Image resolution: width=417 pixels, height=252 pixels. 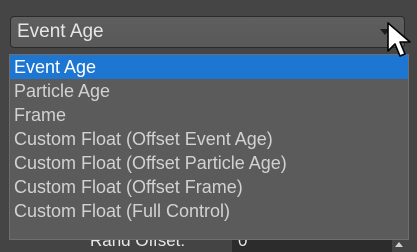 What do you see at coordinates (207, 32) in the screenshot?
I see `time-source-dropdown: Event Age` at bounding box center [207, 32].